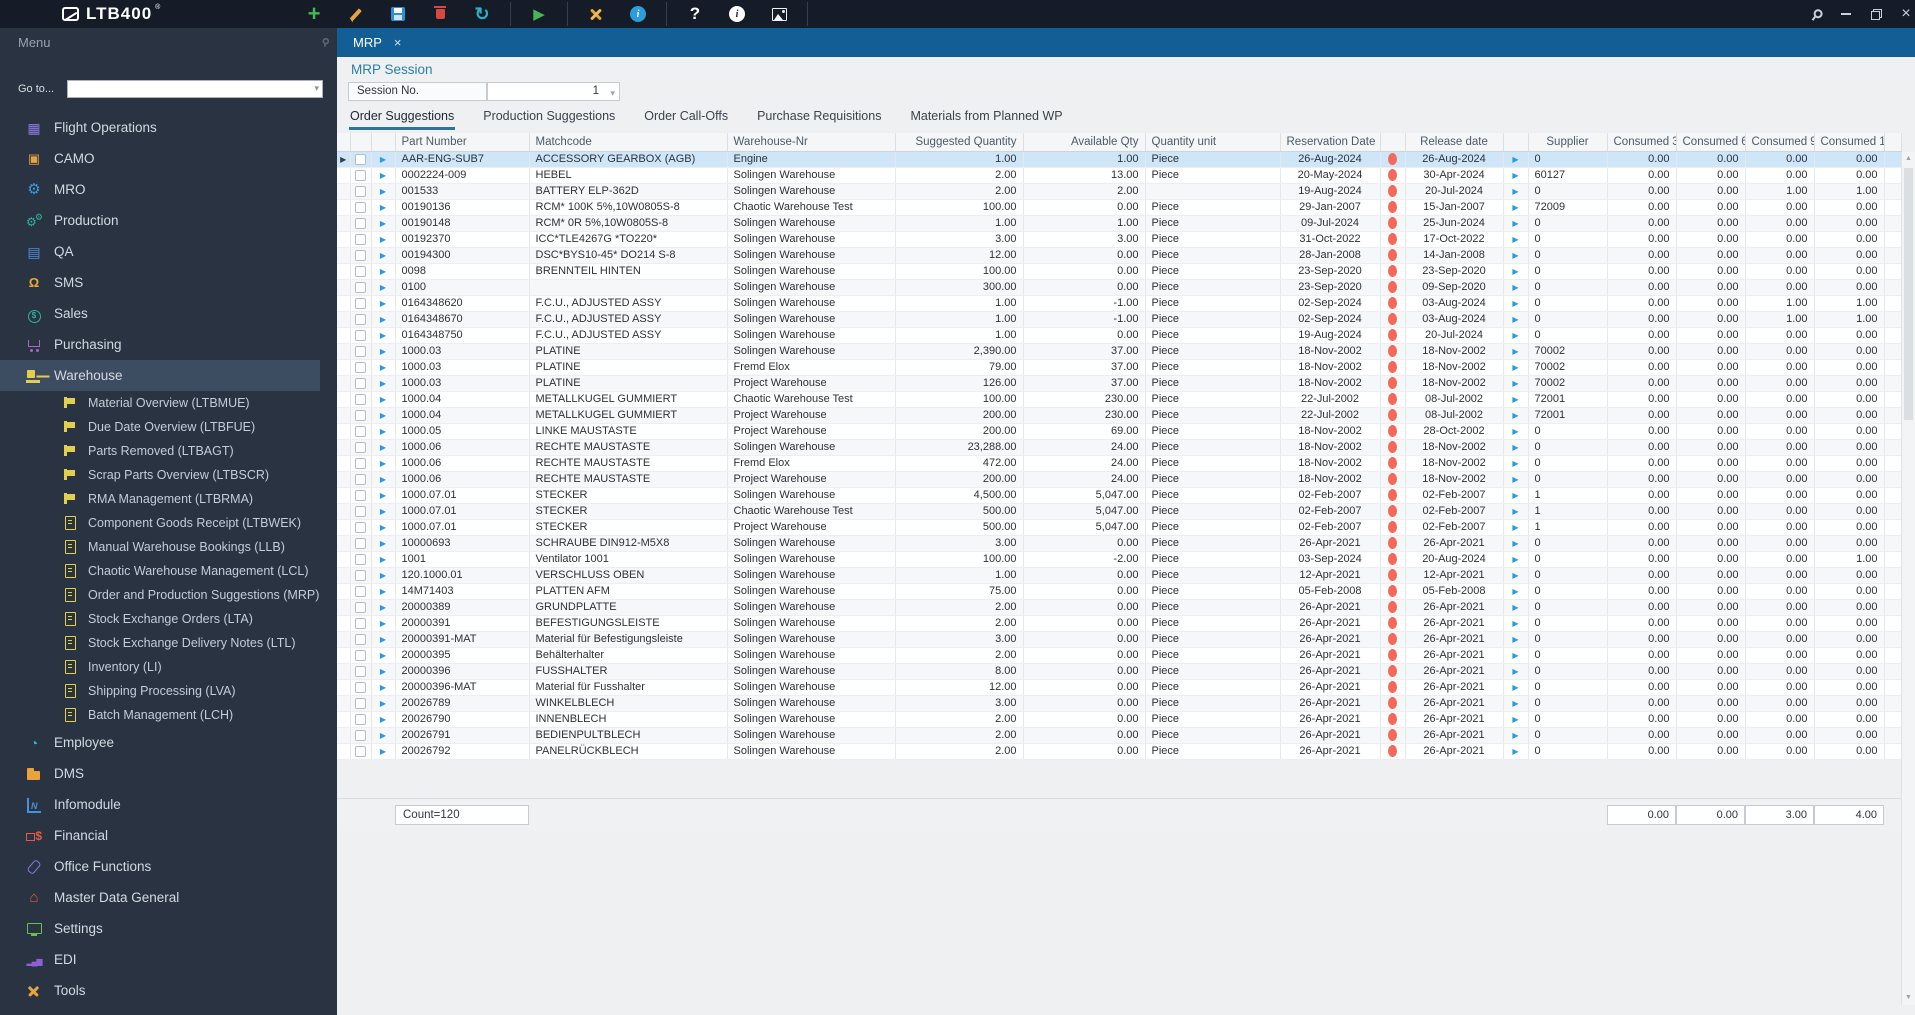  Describe the element at coordinates (168, 220) in the screenshot. I see `sidebar-item-production: Production` at that location.